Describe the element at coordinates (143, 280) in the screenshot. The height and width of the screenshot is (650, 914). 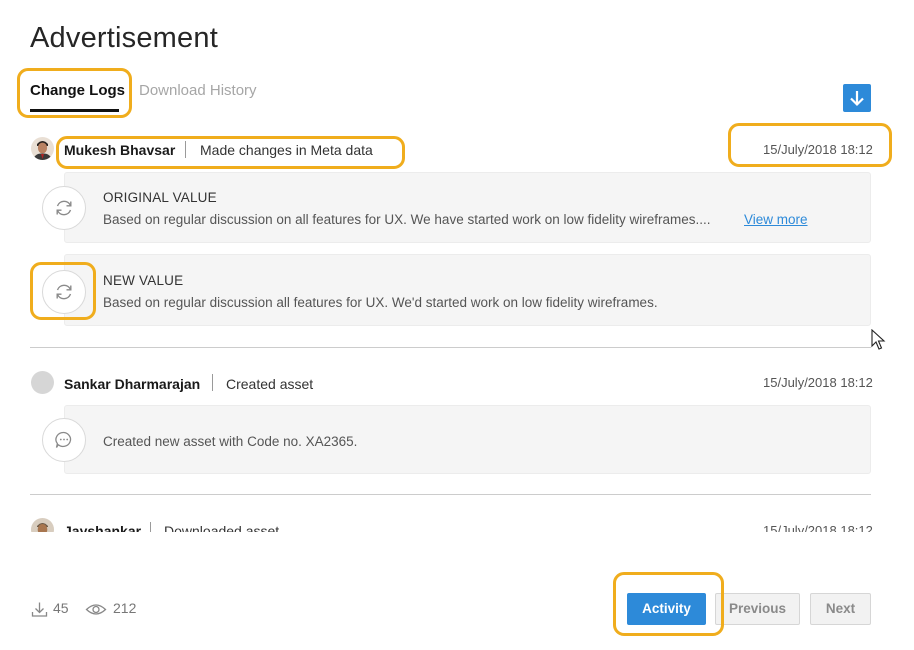
I see `new-value-heading: NEW VALUE` at that location.